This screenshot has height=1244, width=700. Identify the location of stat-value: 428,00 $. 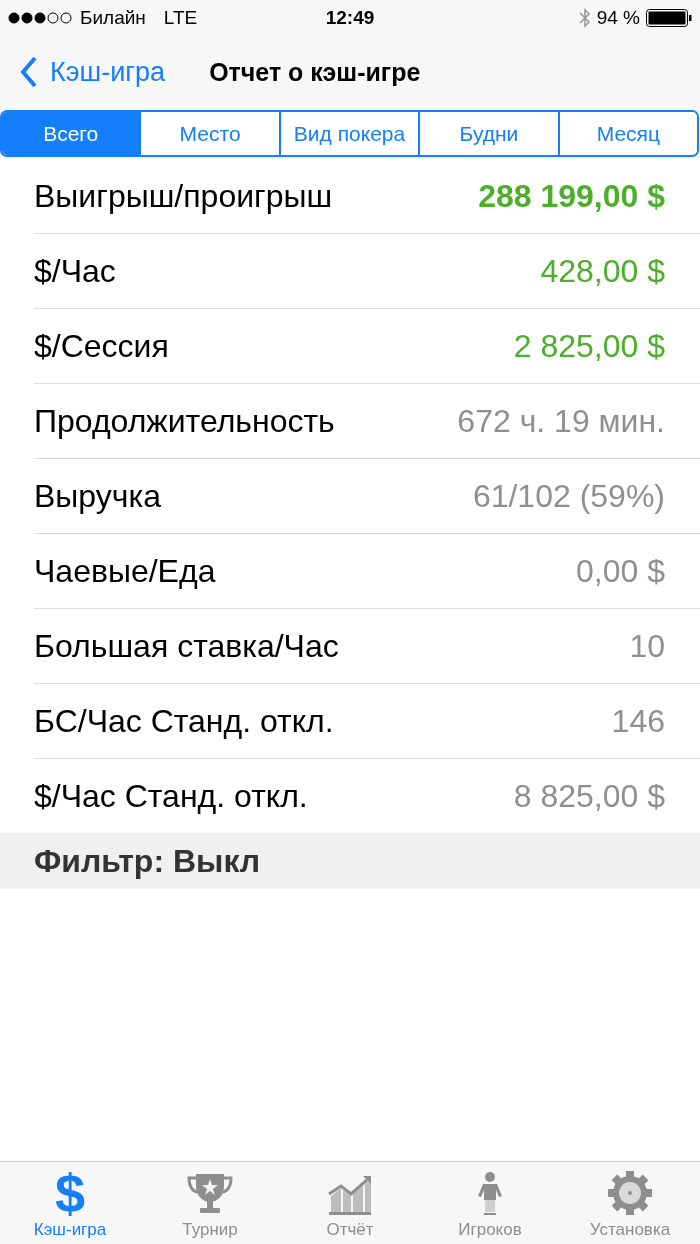
(602, 271).